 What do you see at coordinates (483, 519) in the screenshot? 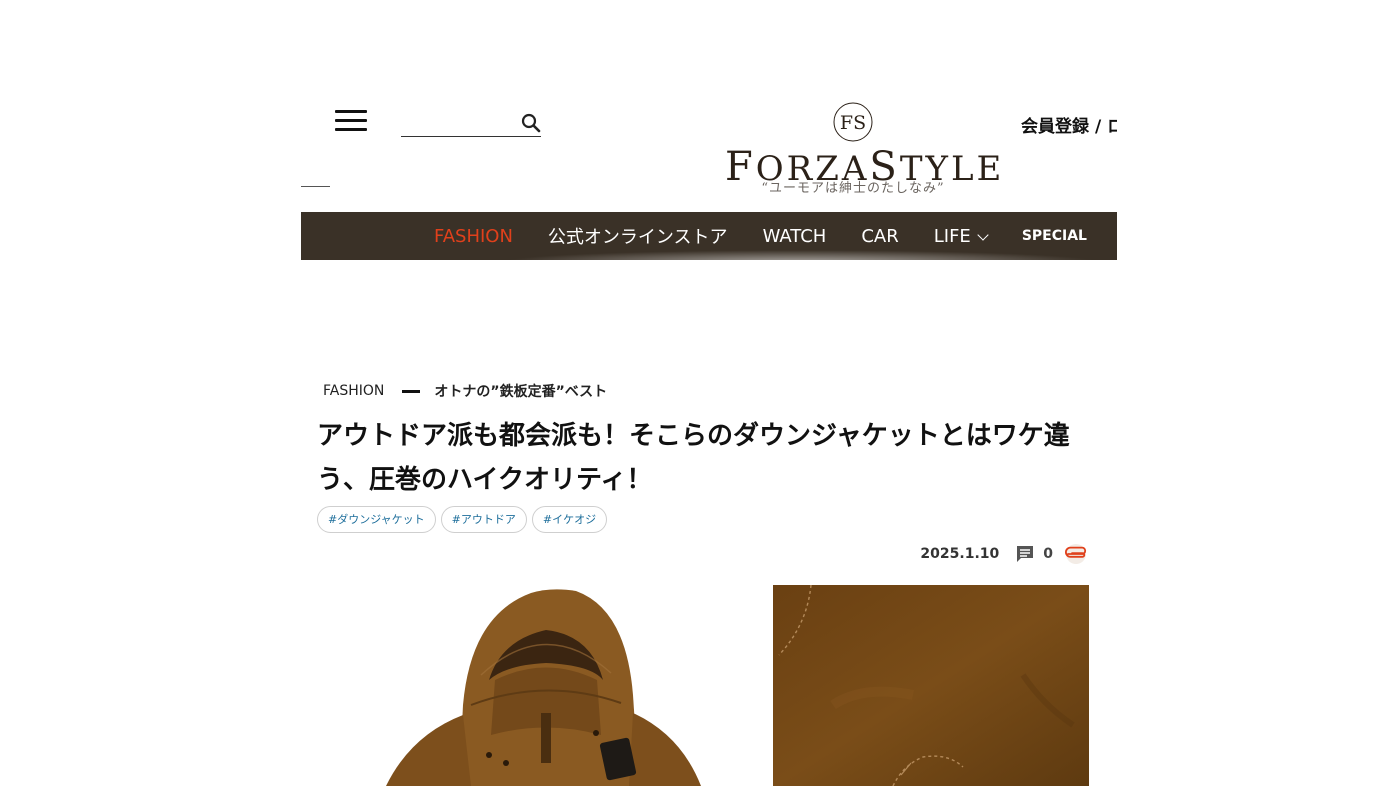
I see `tag-outdoor: #アウトドア` at bounding box center [483, 519].